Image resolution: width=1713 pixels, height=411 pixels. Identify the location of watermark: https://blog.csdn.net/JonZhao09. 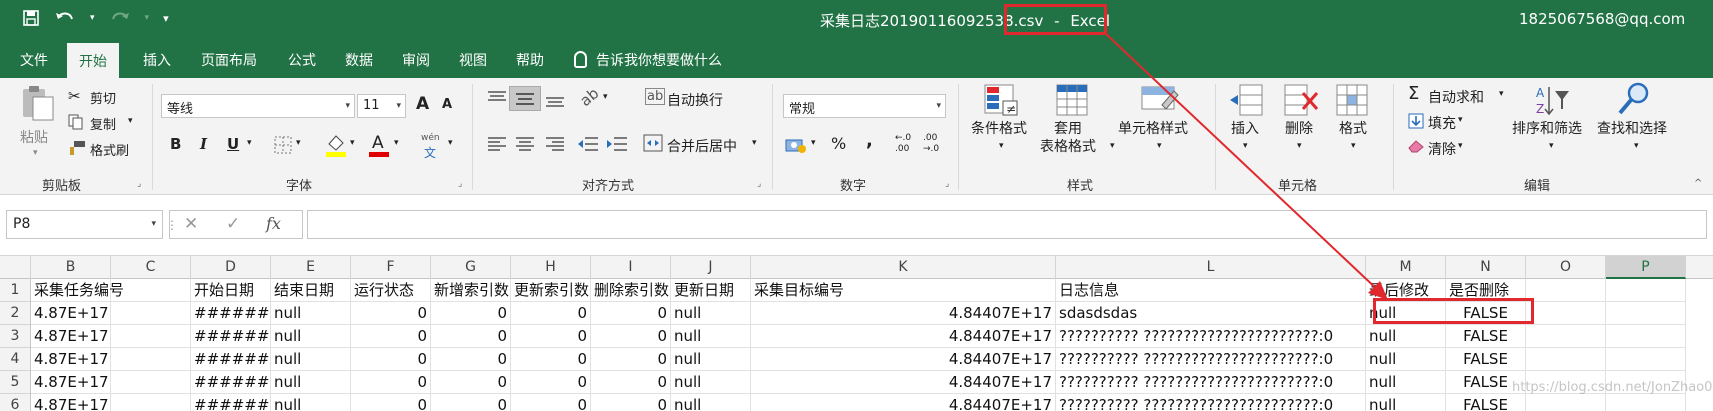
(1612, 387).